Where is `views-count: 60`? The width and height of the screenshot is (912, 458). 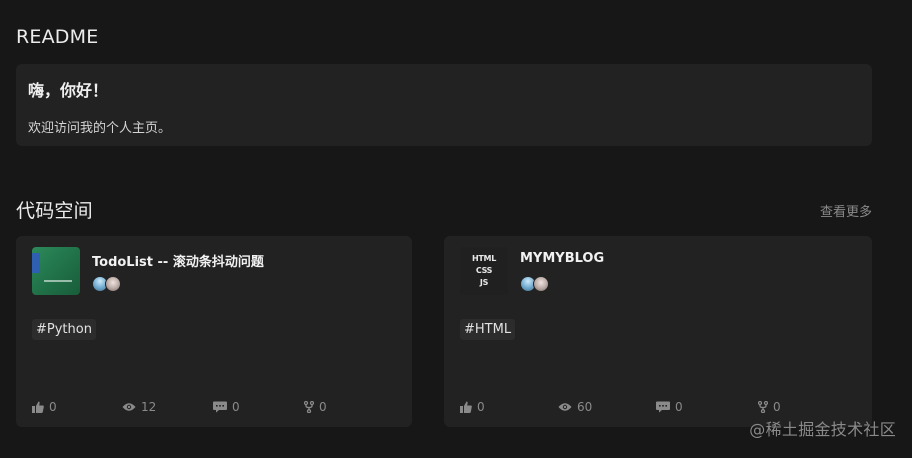 views-count: 60 is located at coordinates (585, 407).